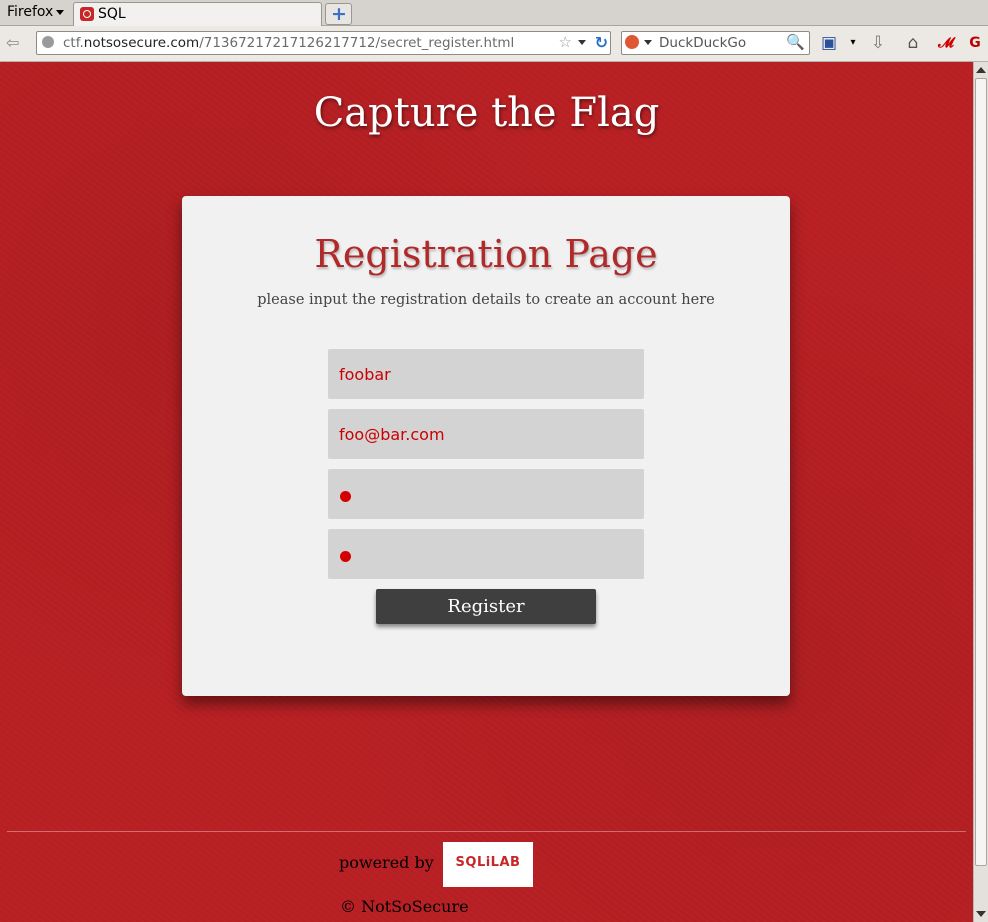  What do you see at coordinates (829, 43) in the screenshot?
I see `bookmarks-menu-icon: ▣` at bounding box center [829, 43].